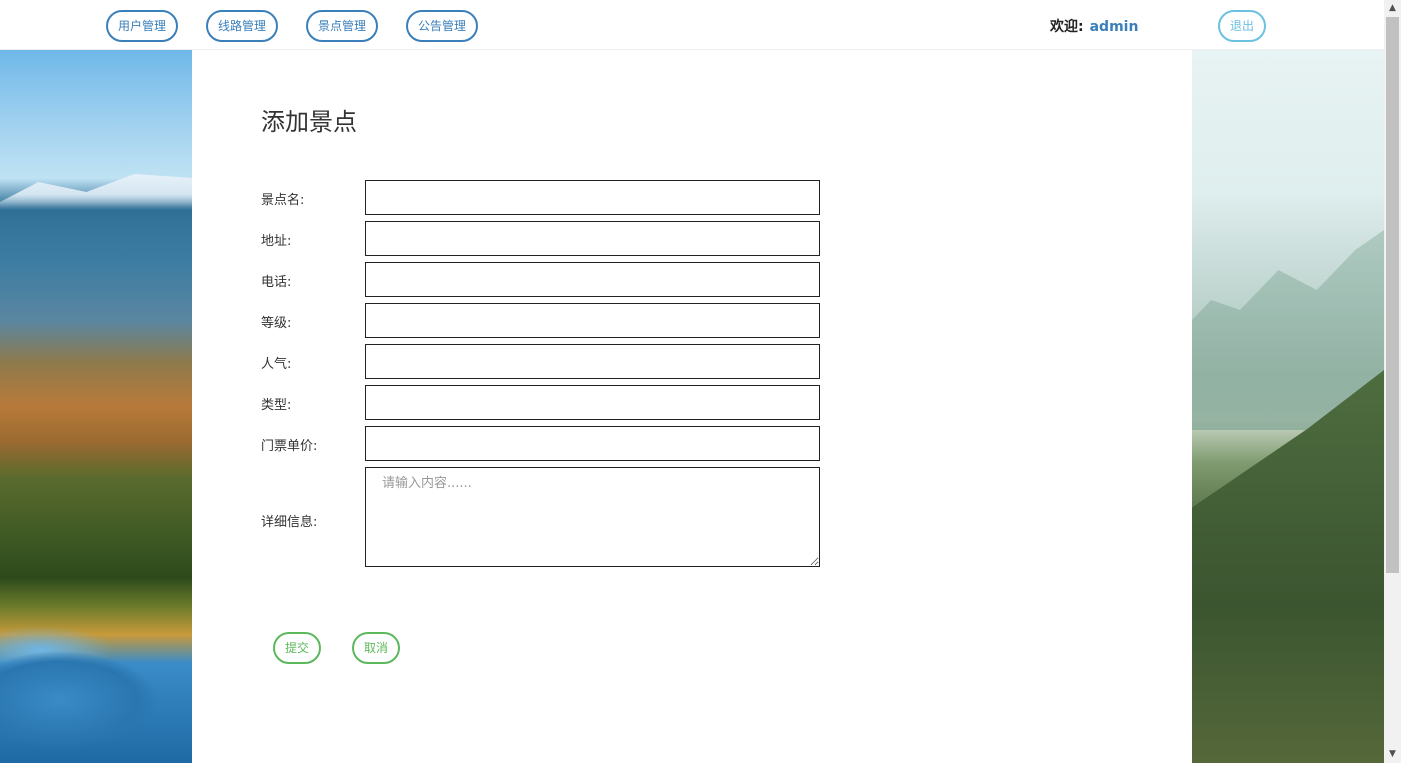 This screenshot has width=1401, height=763. I want to click on field-label-name: 景点名:, so click(283, 200).